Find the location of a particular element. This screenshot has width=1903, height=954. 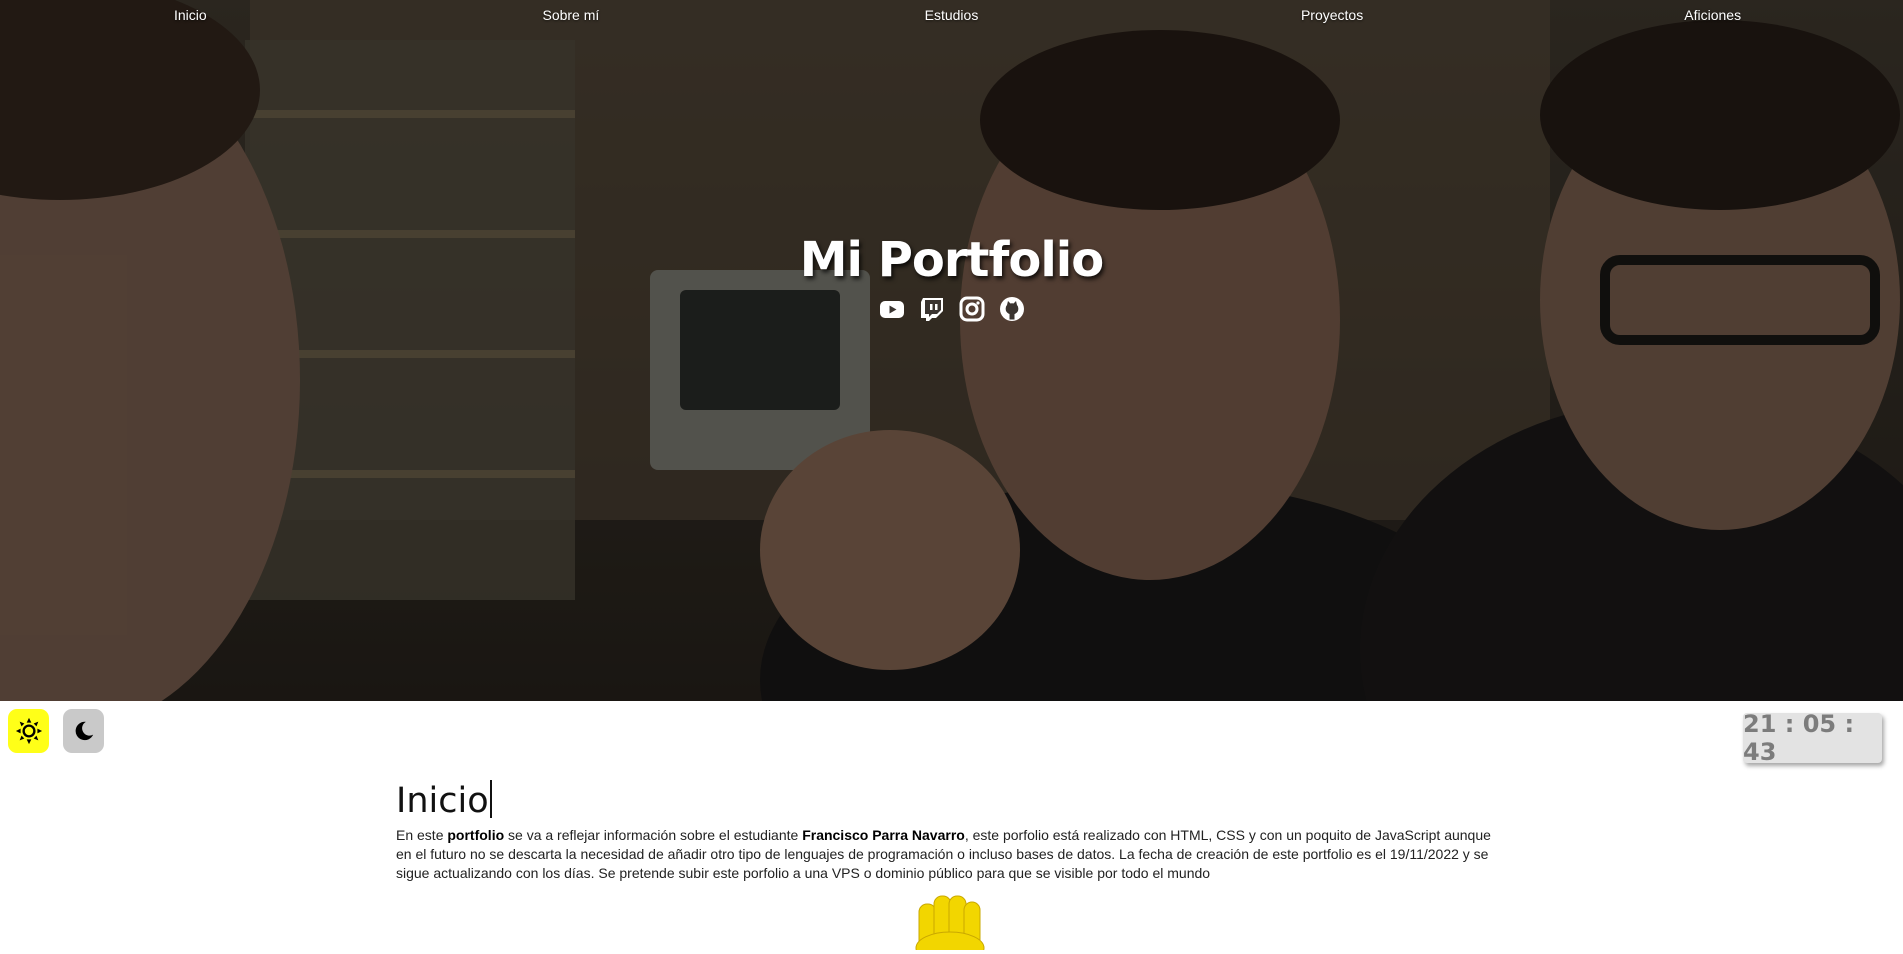

instagram-icon is located at coordinates (972, 309).